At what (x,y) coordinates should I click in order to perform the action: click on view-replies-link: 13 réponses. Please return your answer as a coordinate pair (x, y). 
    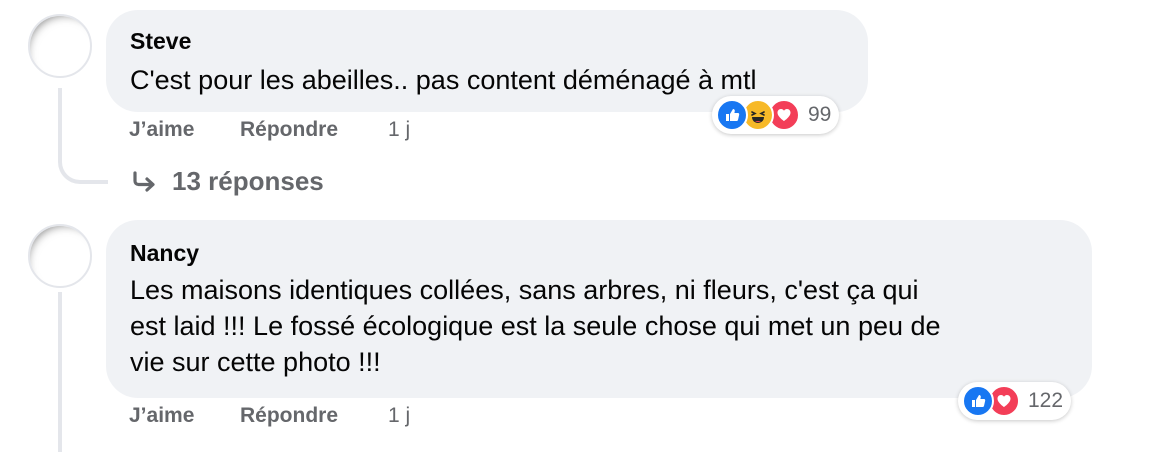
    Looking at the image, I should click on (227, 181).